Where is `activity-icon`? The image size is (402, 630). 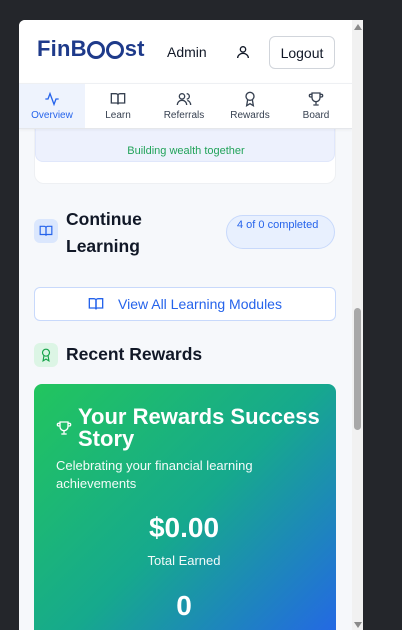
activity-icon is located at coordinates (52, 99).